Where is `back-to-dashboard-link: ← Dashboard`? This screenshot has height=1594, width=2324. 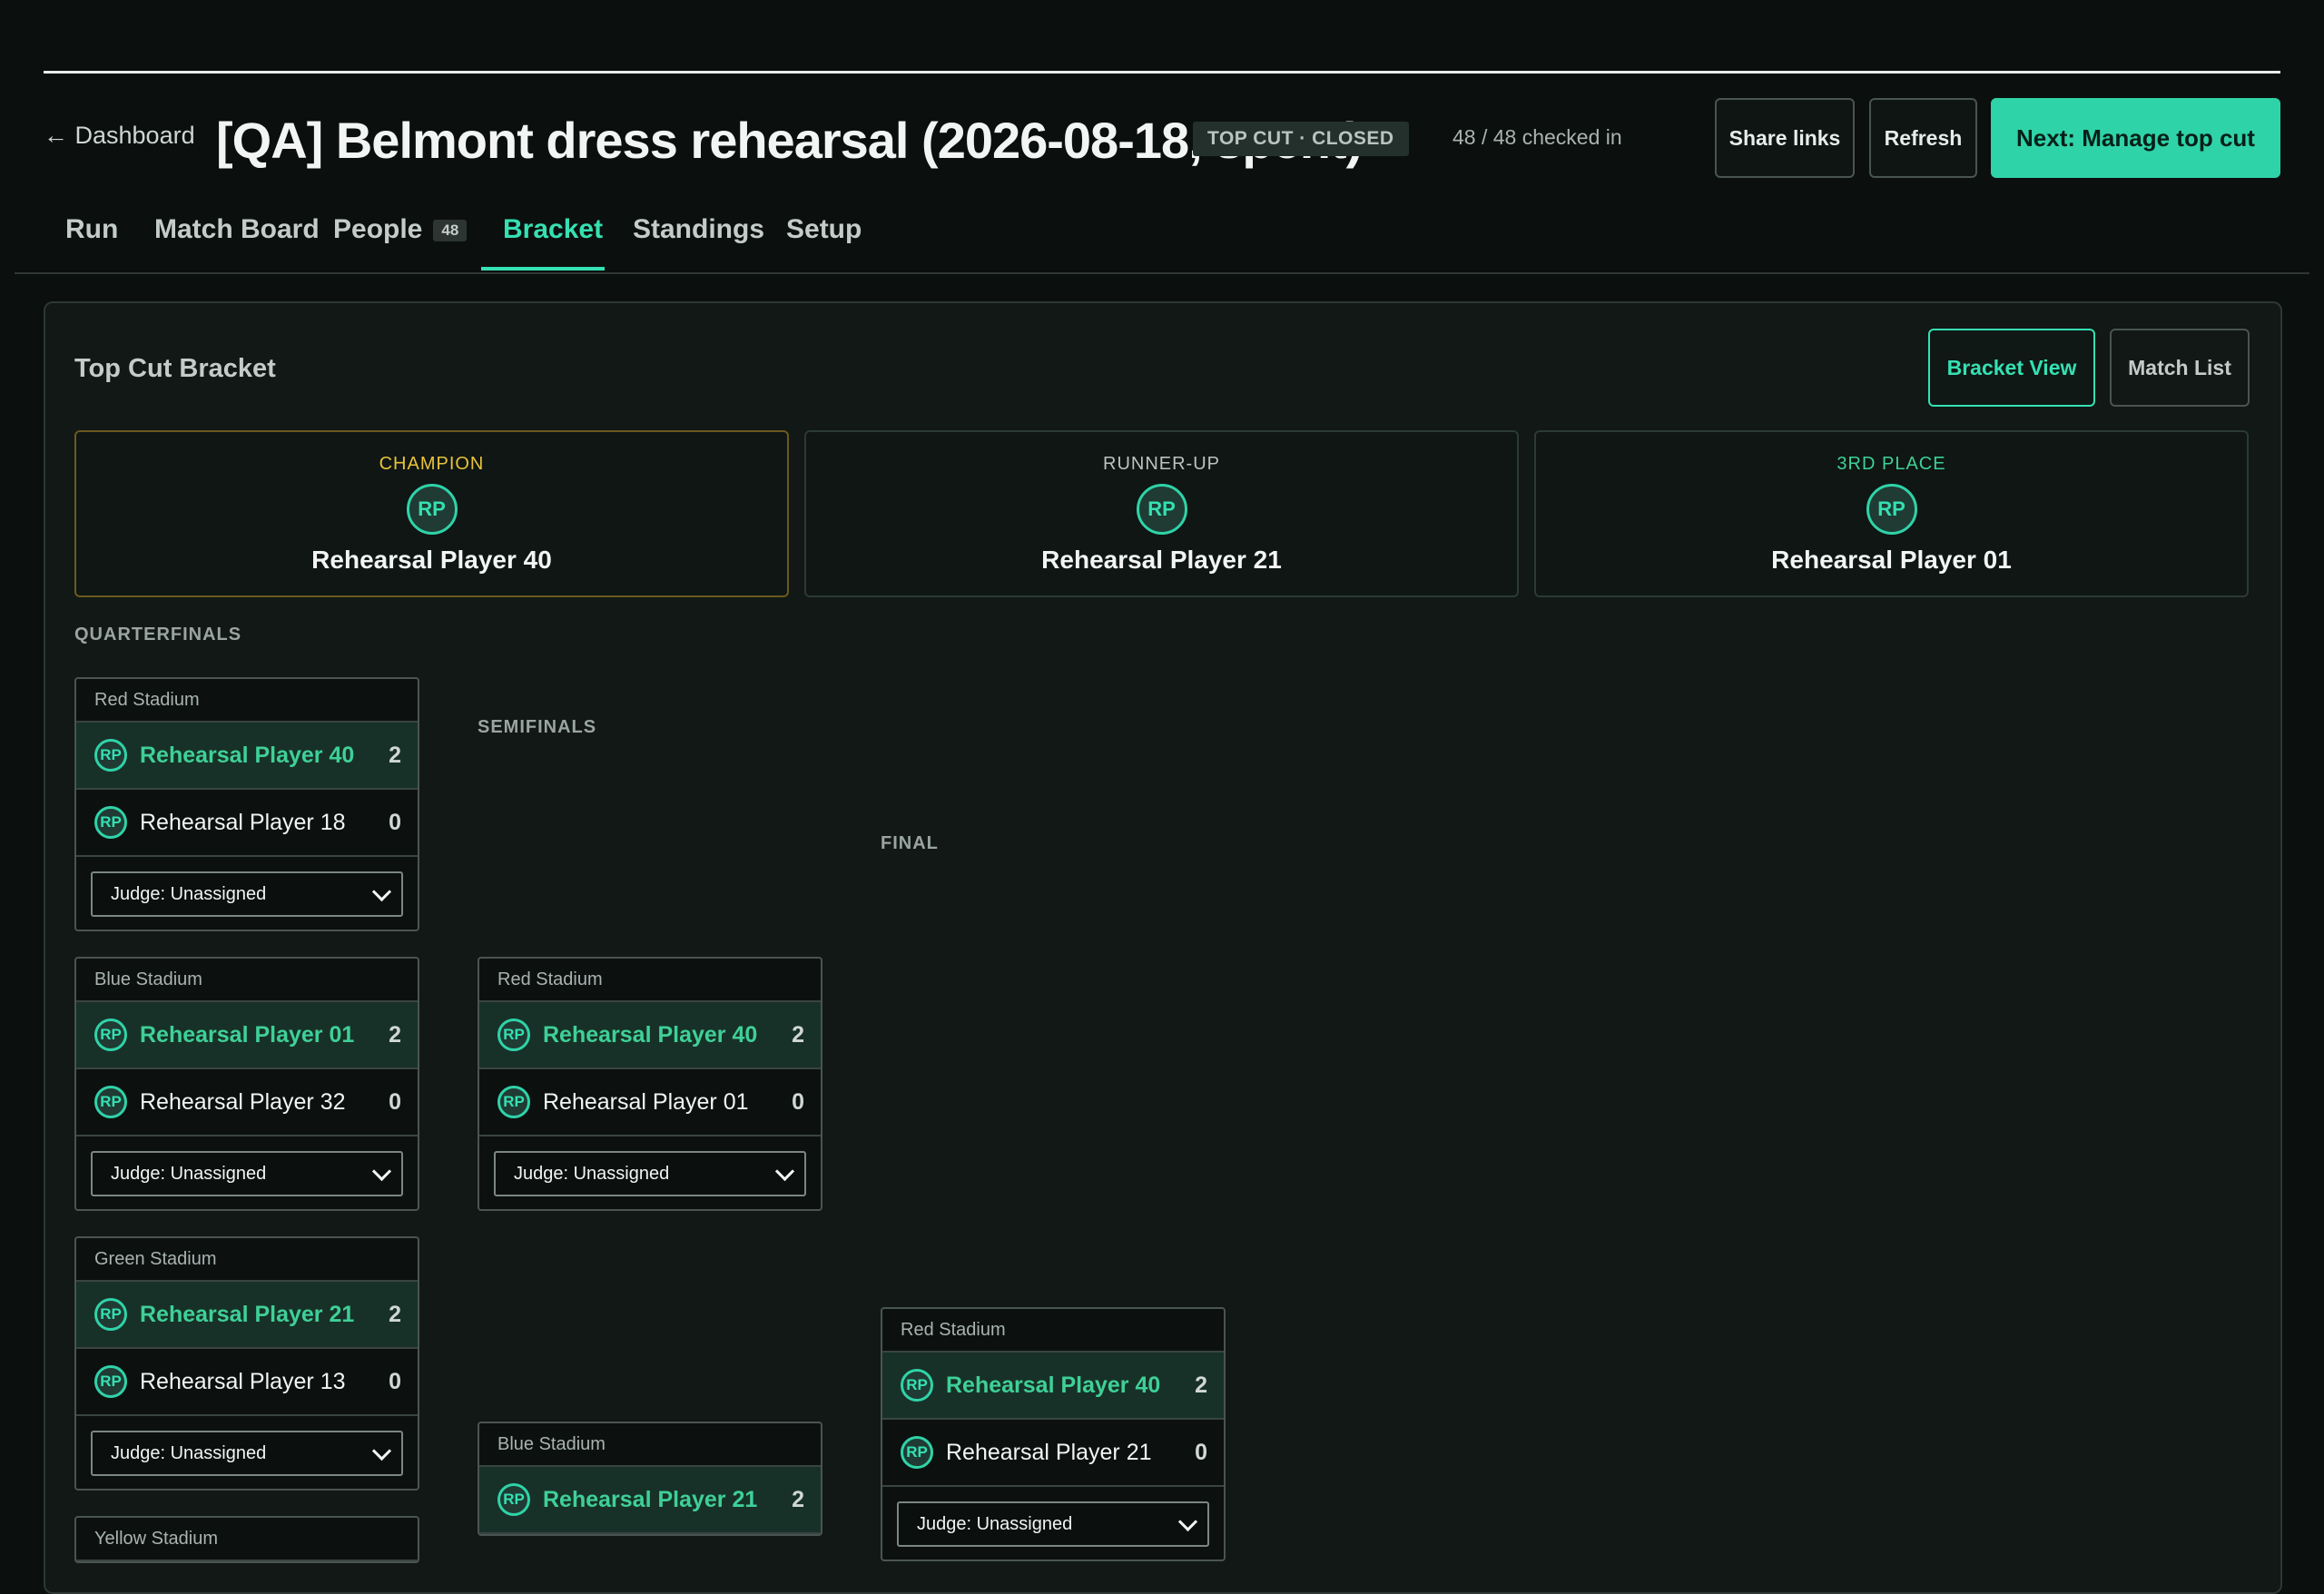 back-to-dashboard-link: ← Dashboard is located at coordinates (119, 136).